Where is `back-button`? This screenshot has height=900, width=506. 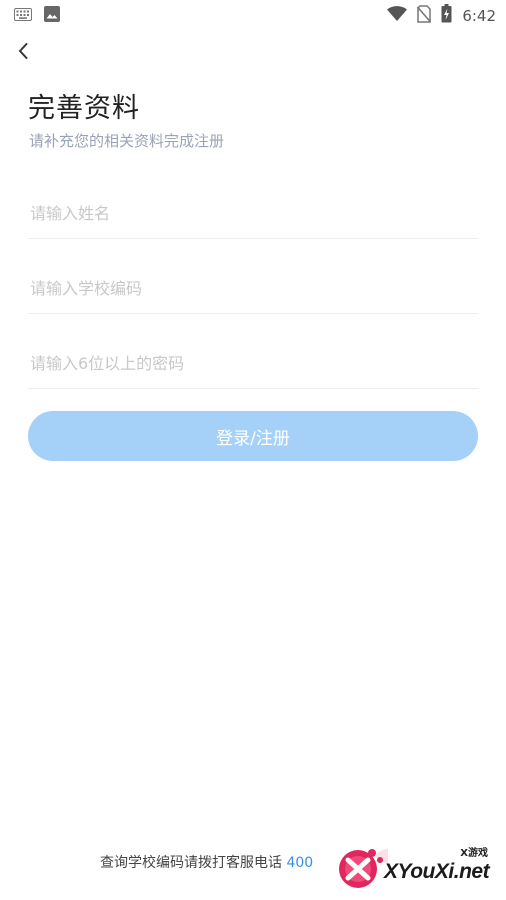
back-button is located at coordinates (23, 53).